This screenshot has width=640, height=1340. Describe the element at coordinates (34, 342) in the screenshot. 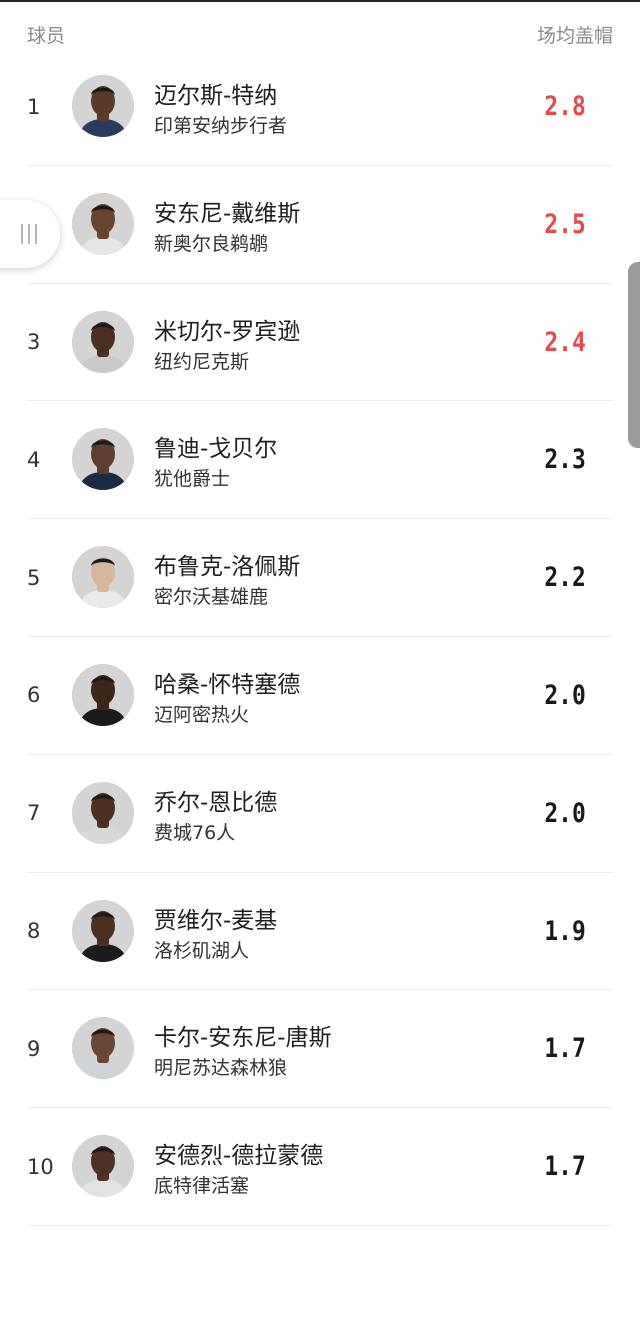

I see `rank-number: 3` at that location.